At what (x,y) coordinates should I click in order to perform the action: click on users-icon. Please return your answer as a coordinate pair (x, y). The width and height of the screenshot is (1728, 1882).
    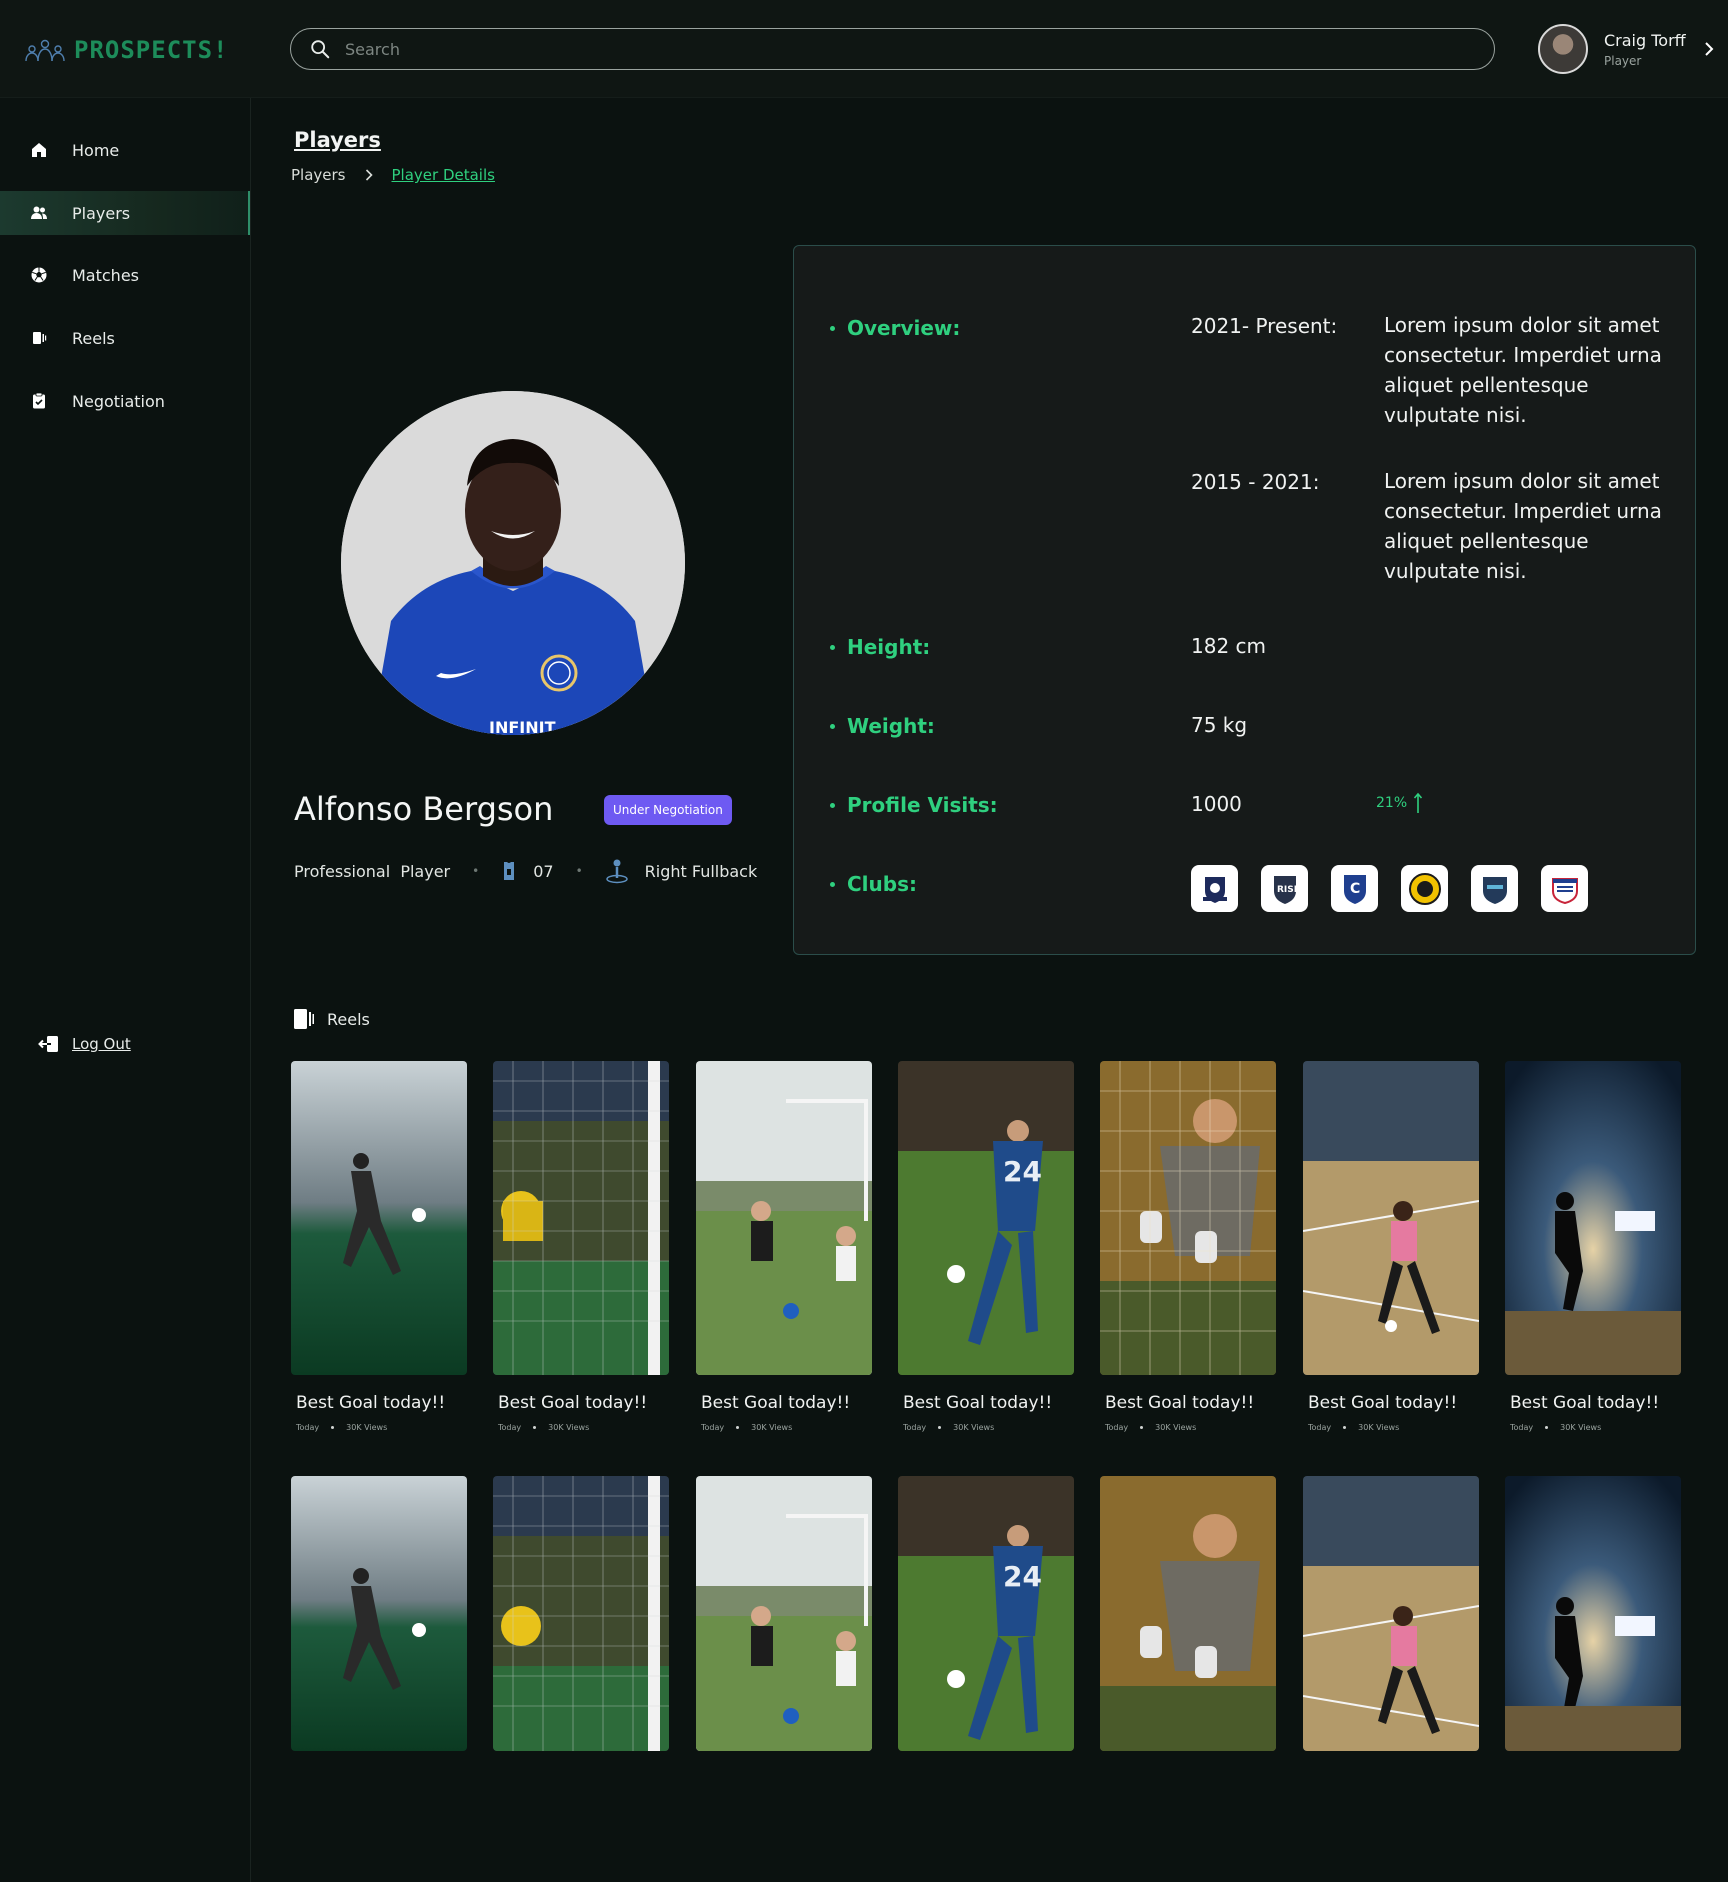
    Looking at the image, I should click on (39, 212).